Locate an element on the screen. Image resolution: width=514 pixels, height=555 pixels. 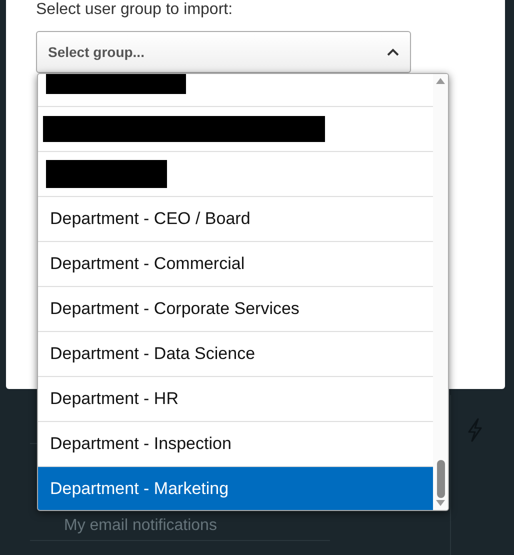
scroll-up-icon is located at coordinates (441, 81).